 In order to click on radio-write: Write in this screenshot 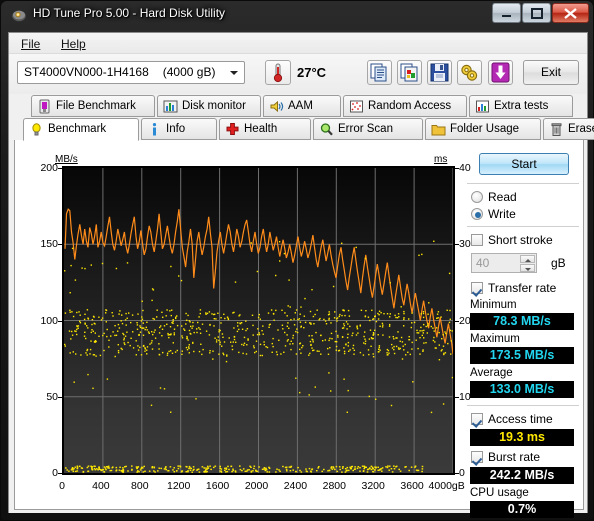, I will do `click(493, 214)`.